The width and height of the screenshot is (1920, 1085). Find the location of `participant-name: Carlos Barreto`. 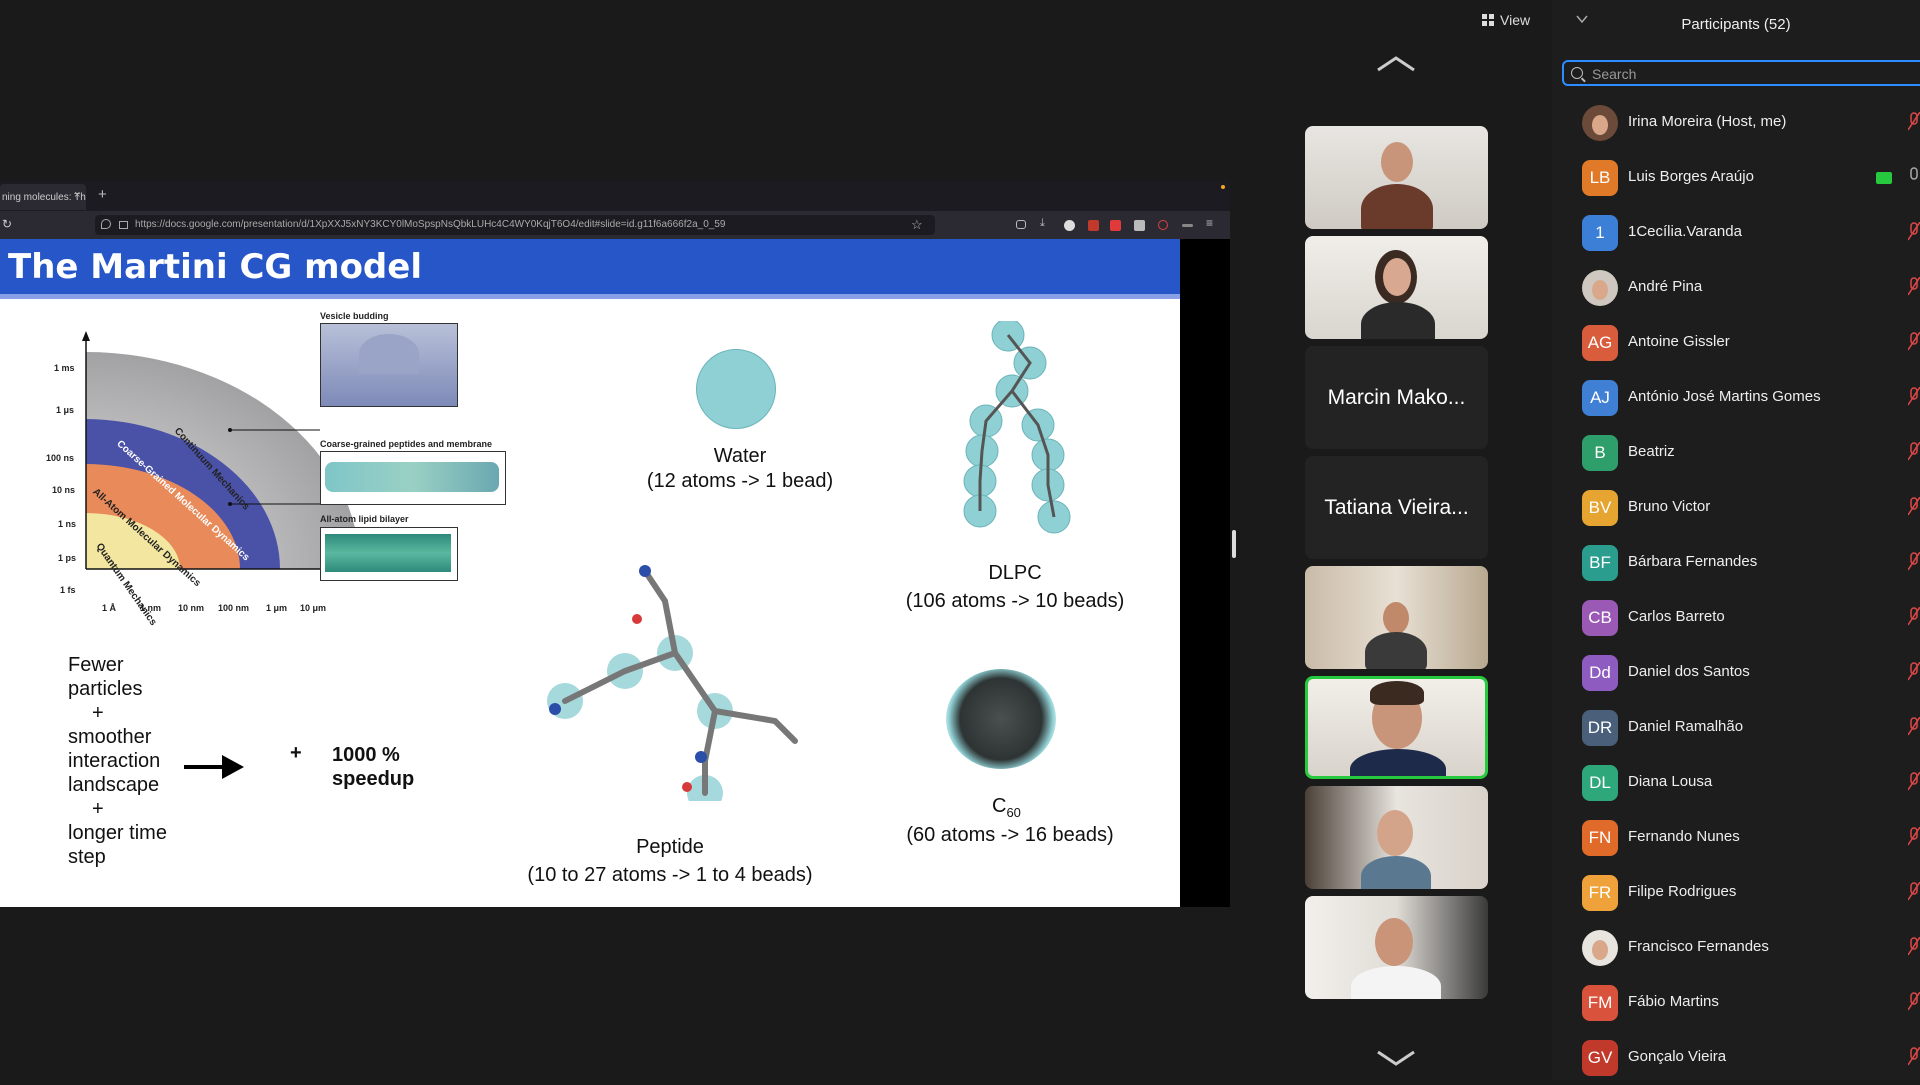

participant-name: Carlos Barreto is located at coordinates (1676, 616).